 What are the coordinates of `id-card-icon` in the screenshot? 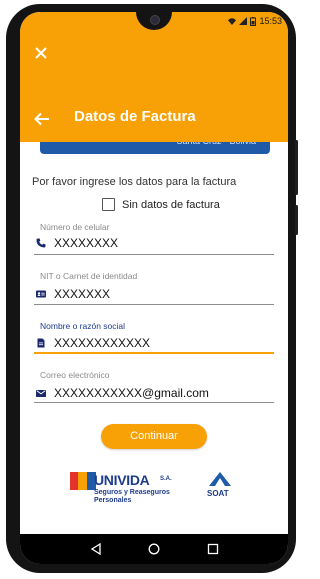 It's located at (41, 294).